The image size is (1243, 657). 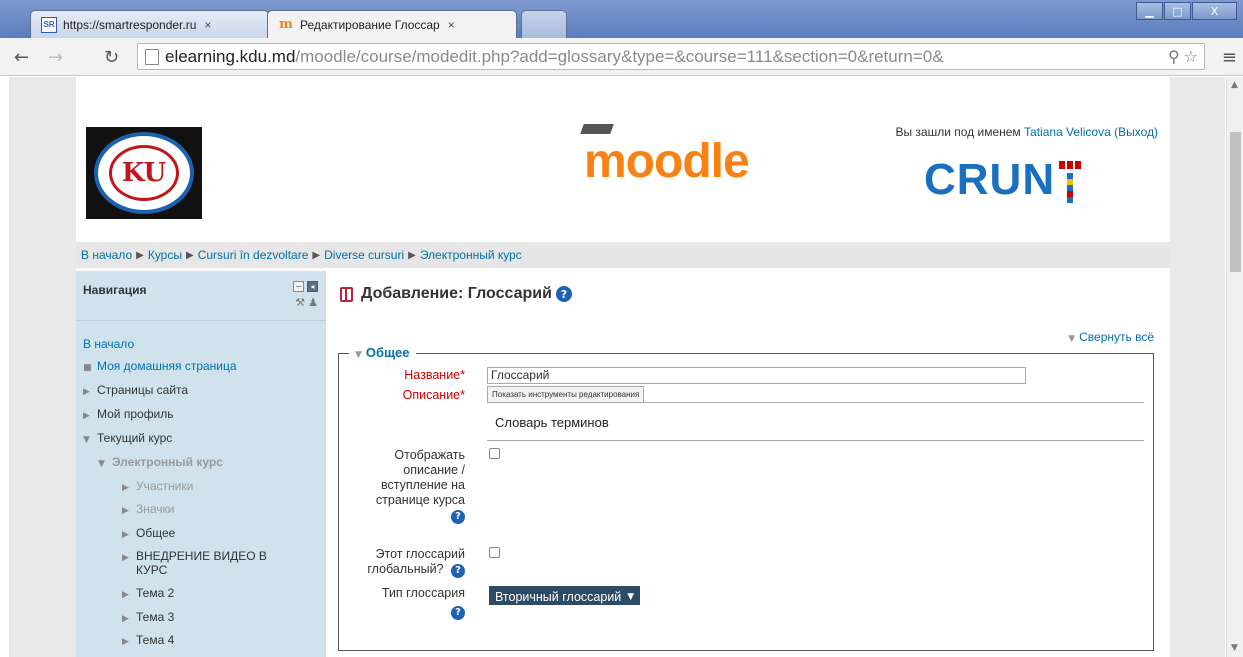 I want to click on navigation-title: Навигация, so click(x=115, y=290).